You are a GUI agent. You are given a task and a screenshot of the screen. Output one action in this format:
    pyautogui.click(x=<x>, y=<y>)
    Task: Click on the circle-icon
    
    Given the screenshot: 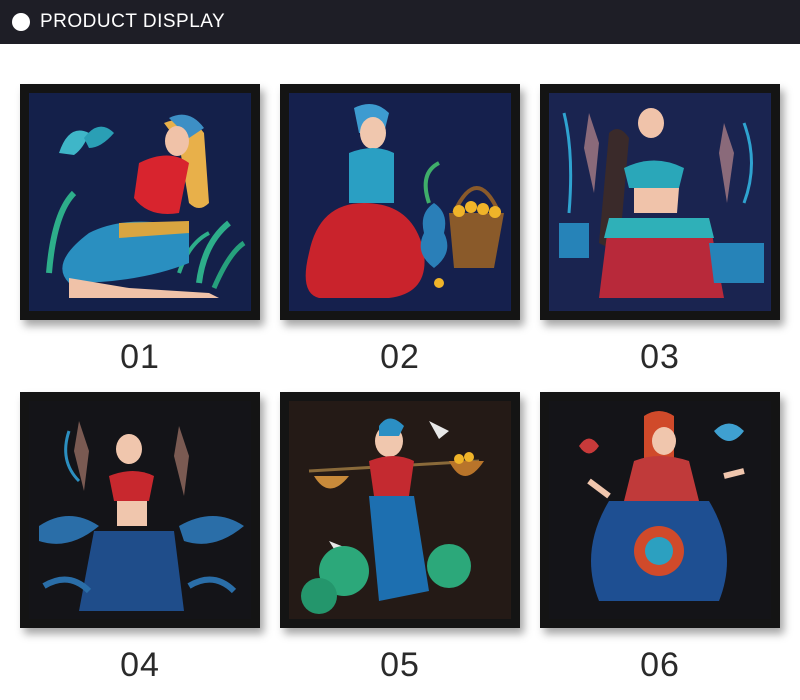 What is the action you would take?
    pyautogui.click(x=21, y=22)
    